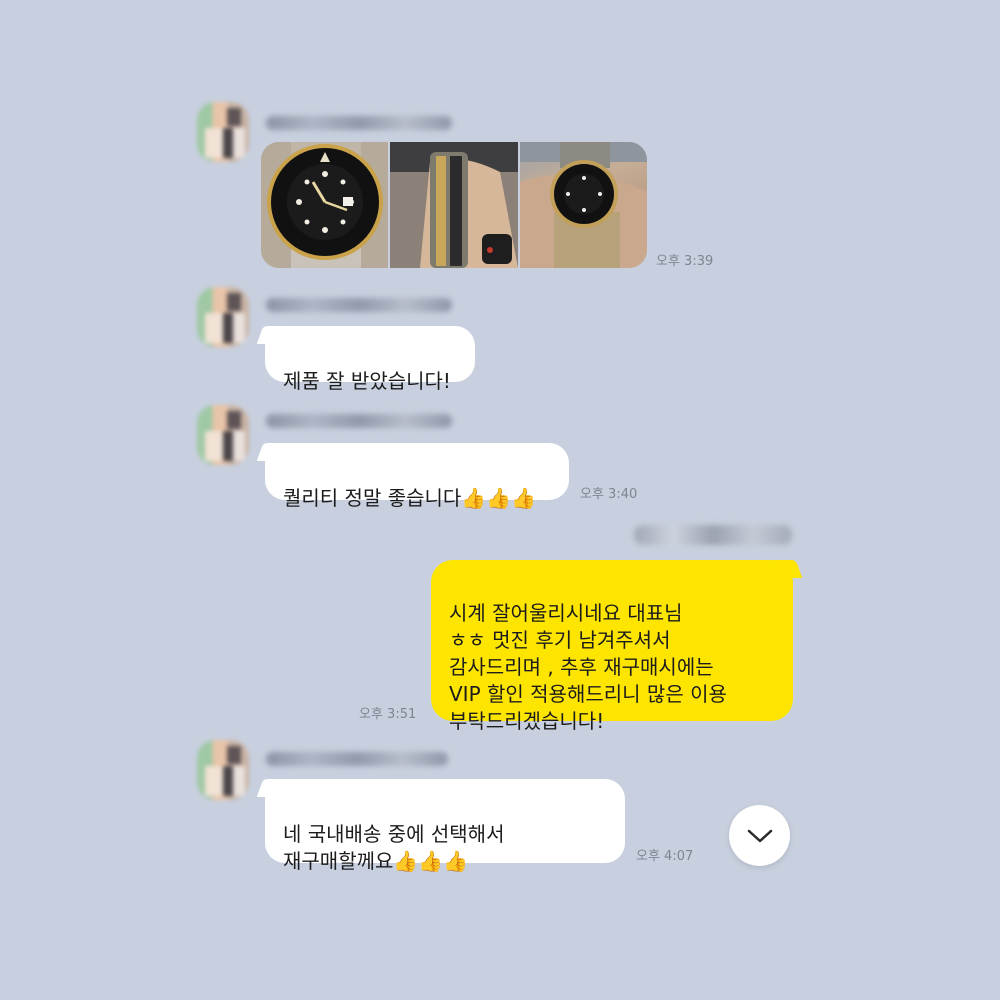  I want to click on scroll-to-bottom-button, so click(759, 835).